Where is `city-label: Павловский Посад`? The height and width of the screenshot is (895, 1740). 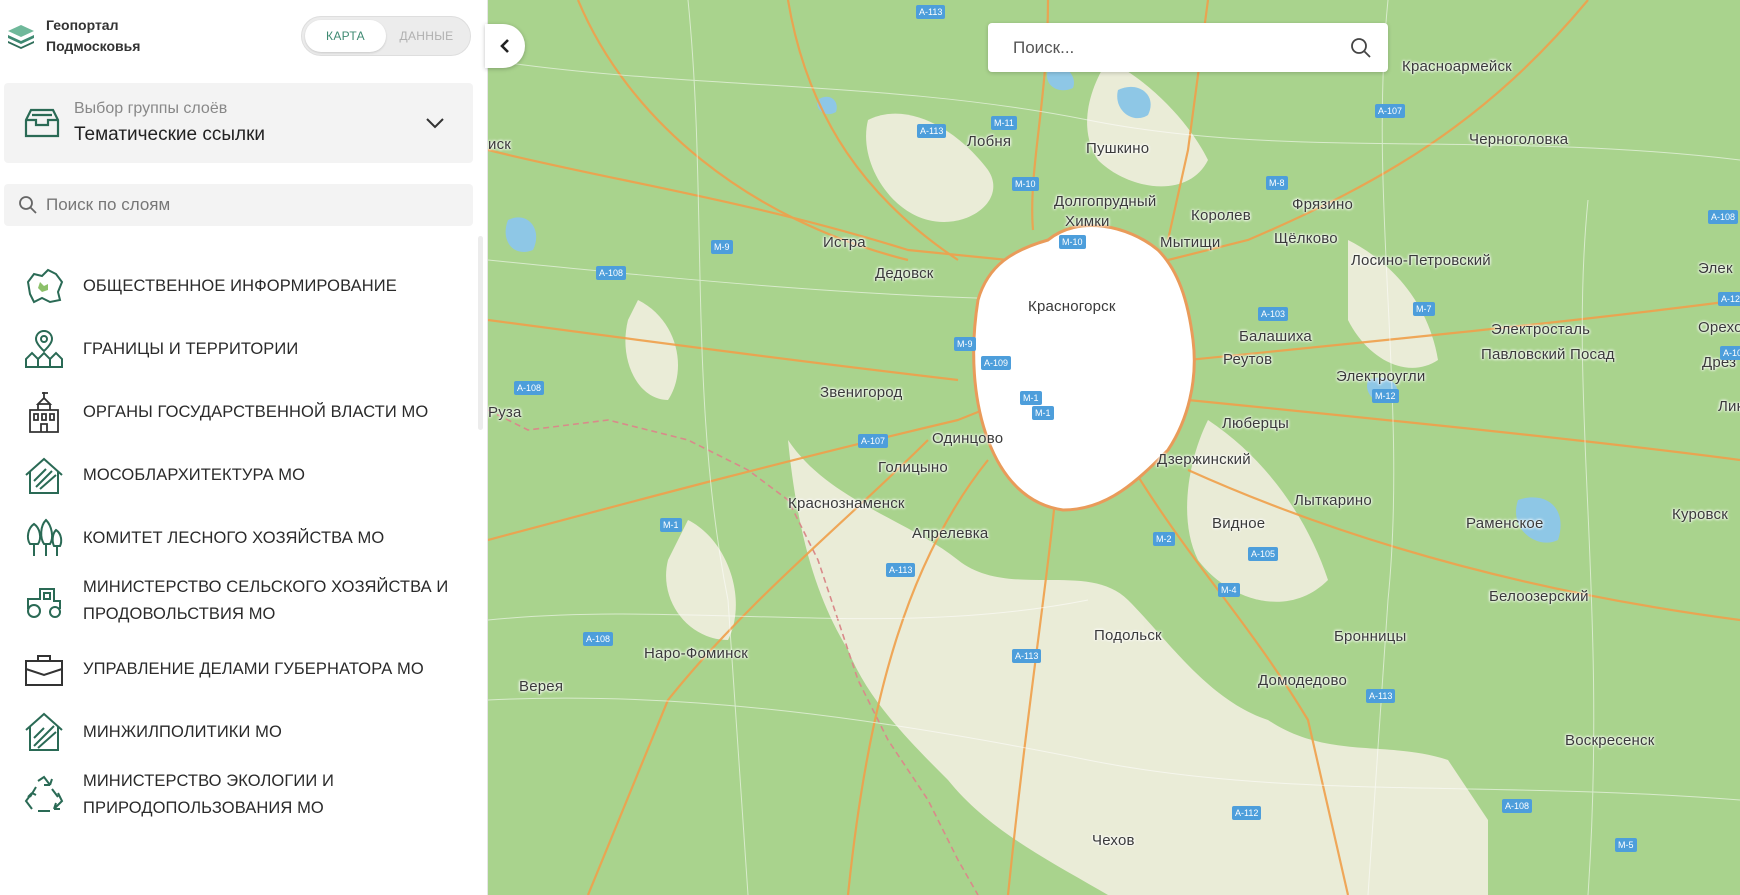 city-label: Павловский Посад is located at coordinates (1548, 354).